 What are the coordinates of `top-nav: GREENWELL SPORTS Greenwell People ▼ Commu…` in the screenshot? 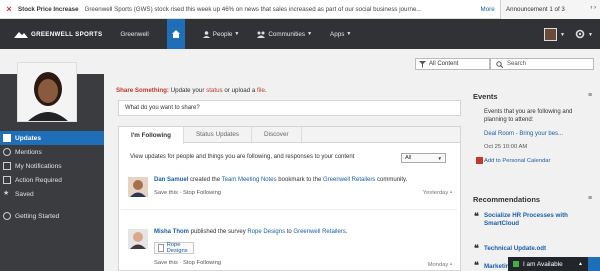 It's located at (300, 34).